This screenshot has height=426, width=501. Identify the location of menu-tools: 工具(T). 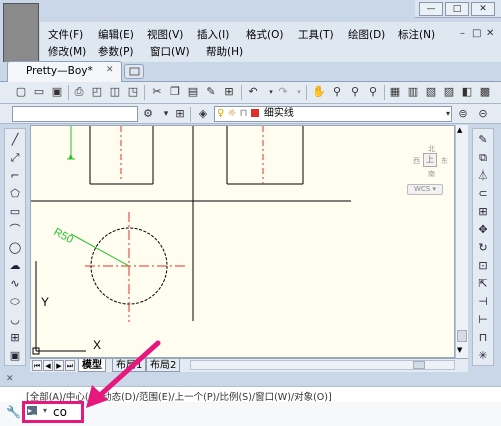
(316, 34).